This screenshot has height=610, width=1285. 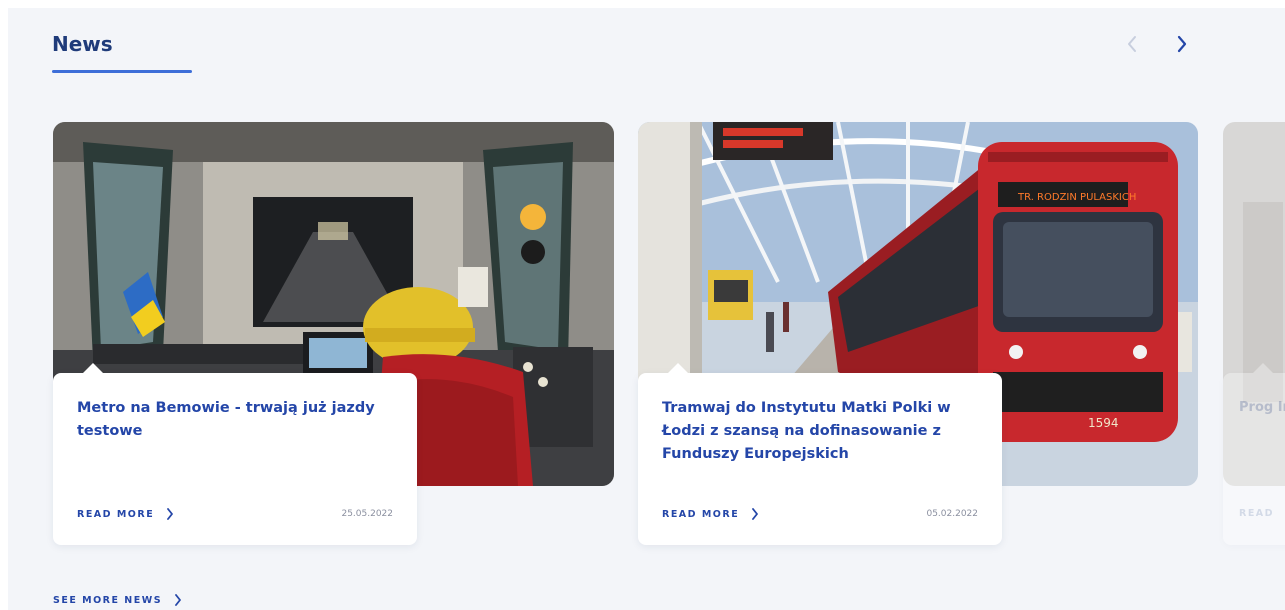 I want to click on read-more-link: READ, so click(x=1256, y=513).